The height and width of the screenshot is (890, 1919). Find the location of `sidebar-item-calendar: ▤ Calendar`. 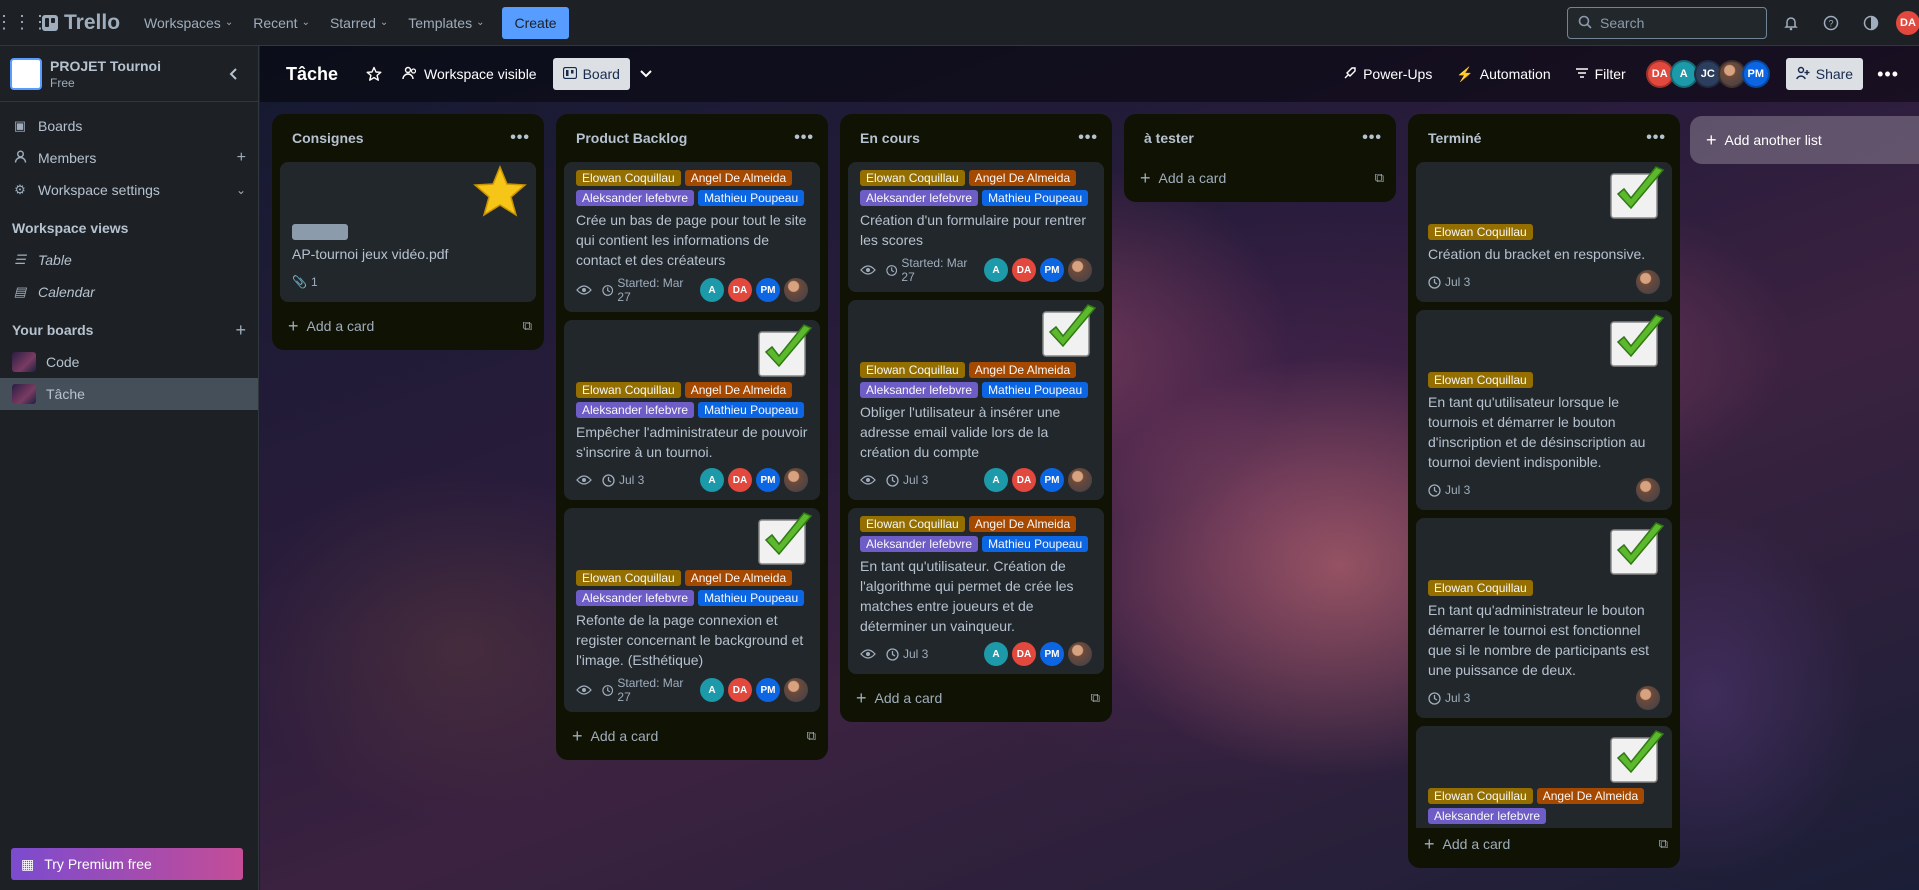

sidebar-item-calendar: ▤ Calendar is located at coordinates (129, 292).